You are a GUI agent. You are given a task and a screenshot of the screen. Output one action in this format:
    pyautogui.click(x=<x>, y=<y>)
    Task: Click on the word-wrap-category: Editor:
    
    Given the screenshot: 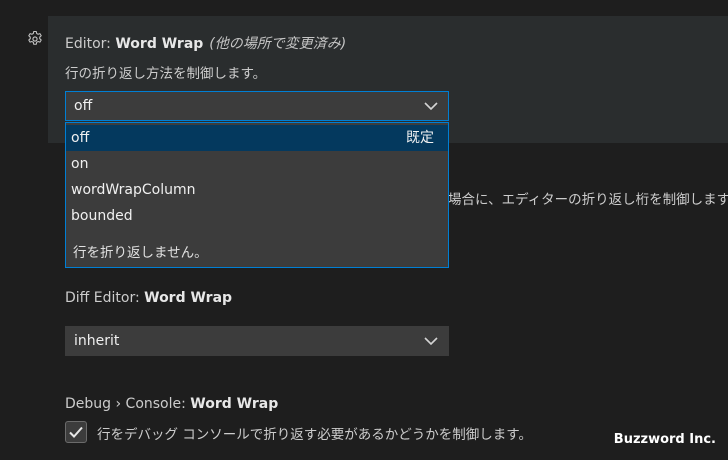 What is the action you would take?
    pyautogui.click(x=90, y=44)
    